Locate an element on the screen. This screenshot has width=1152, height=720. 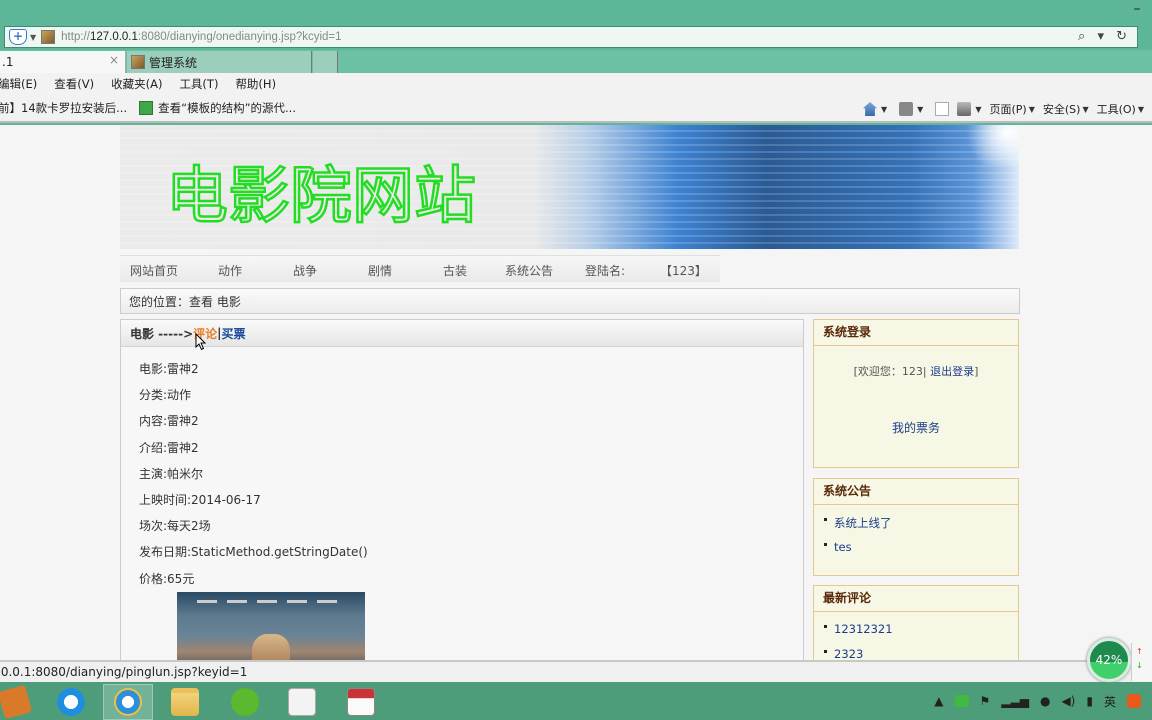
detail-price: 价格:65元 is located at coordinates (167, 578).